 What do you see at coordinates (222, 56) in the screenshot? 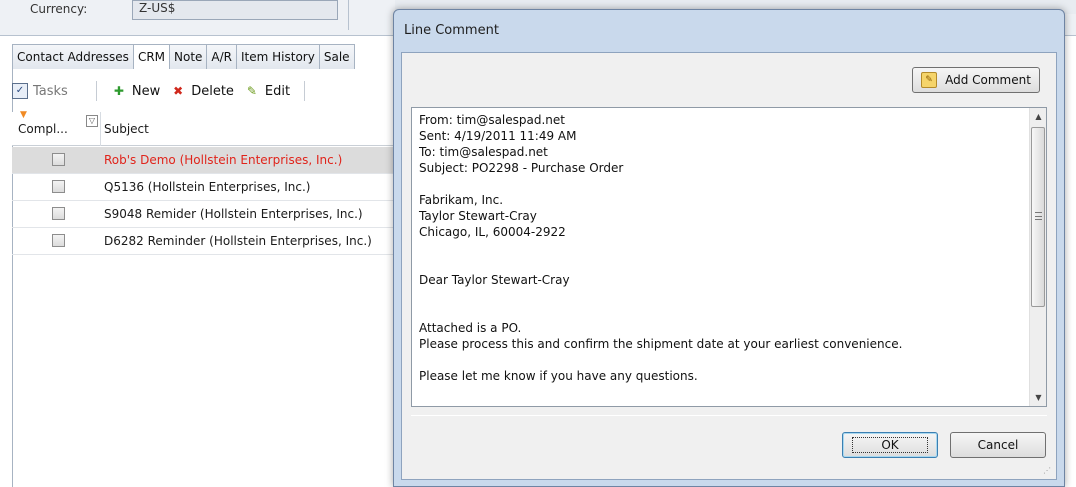
I see `tab-ar: A/R` at bounding box center [222, 56].